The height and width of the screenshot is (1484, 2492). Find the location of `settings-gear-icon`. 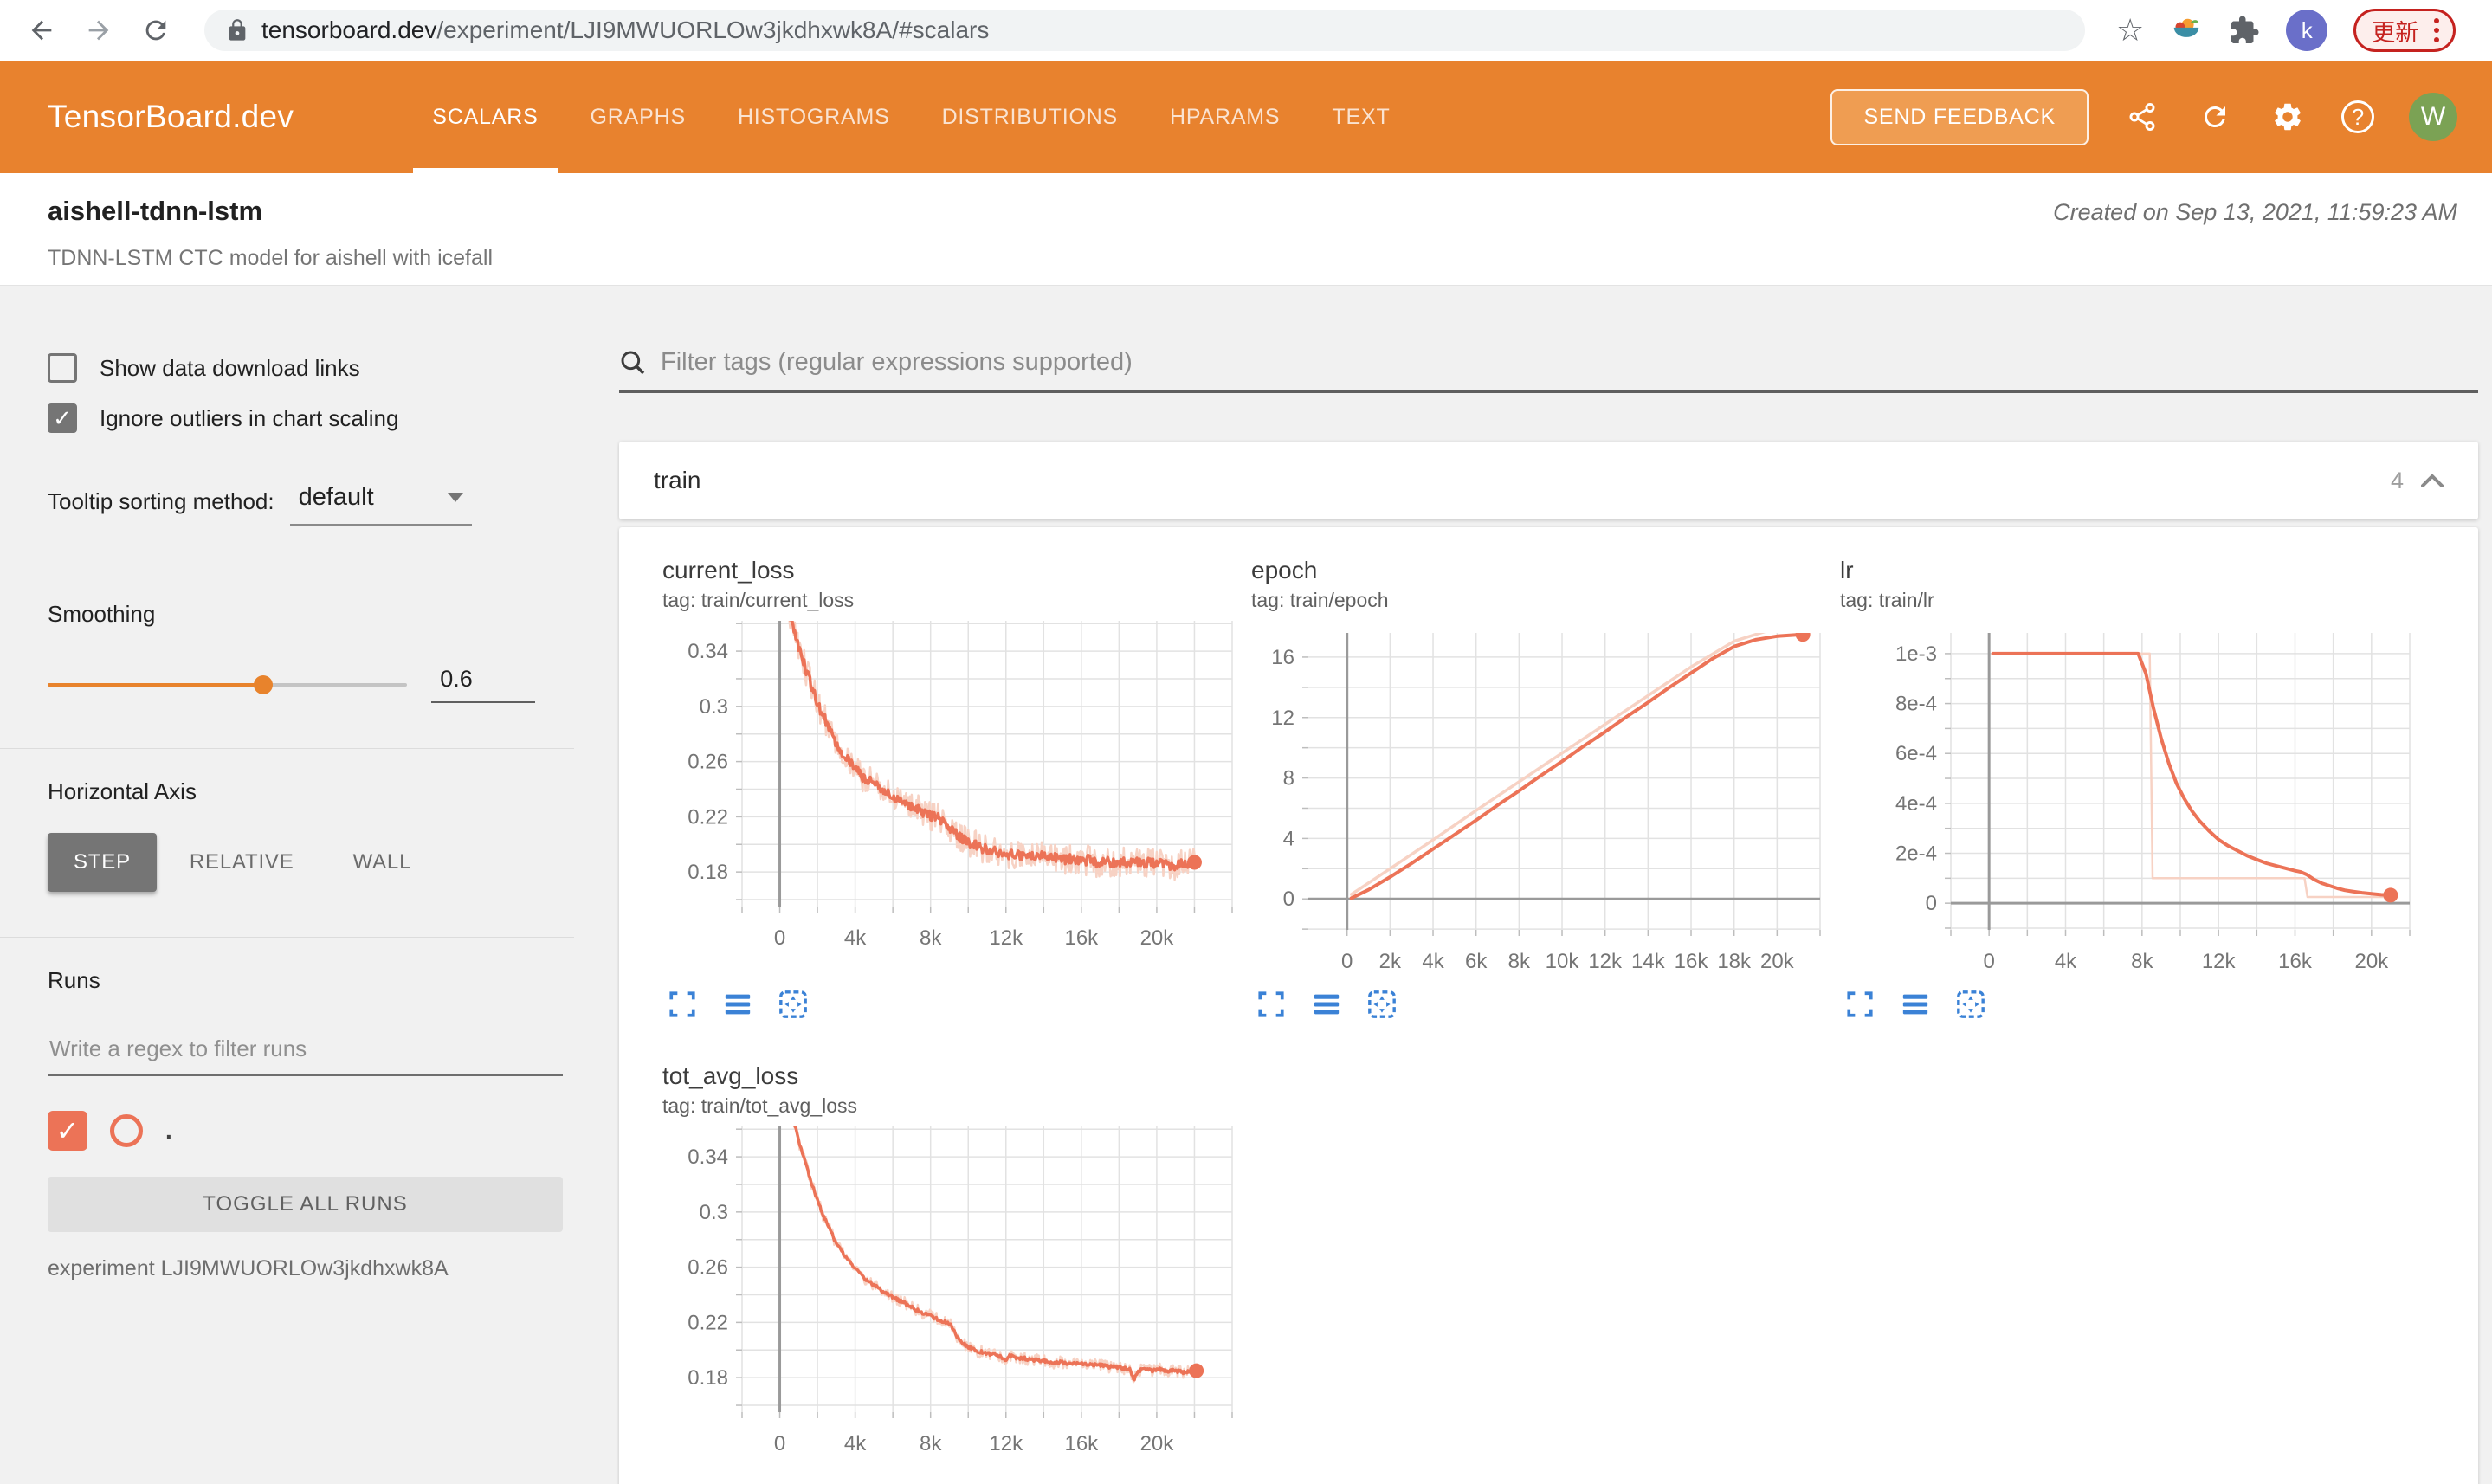

settings-gear-icon is located at coordinates (2288, 117).